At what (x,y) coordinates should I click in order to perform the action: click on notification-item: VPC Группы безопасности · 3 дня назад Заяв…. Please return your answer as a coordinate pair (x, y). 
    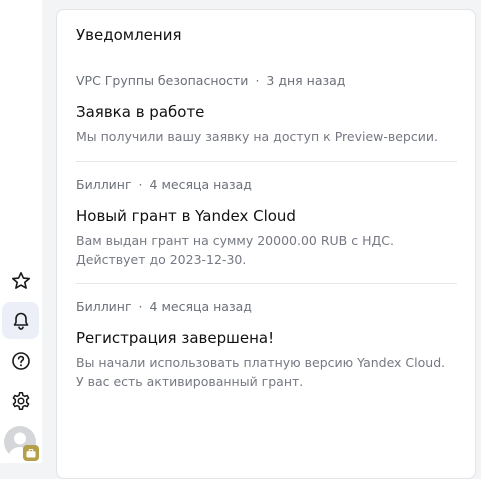
    Looking at the image, I should click on (266, 109).